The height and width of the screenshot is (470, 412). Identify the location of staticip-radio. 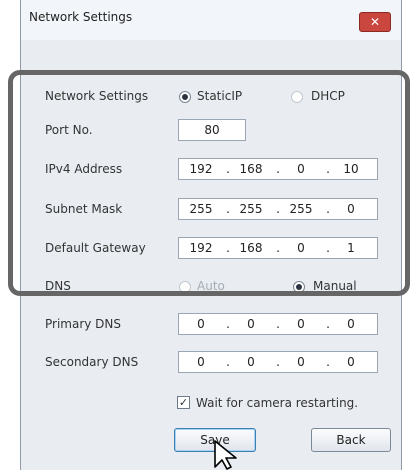
(185, 97).